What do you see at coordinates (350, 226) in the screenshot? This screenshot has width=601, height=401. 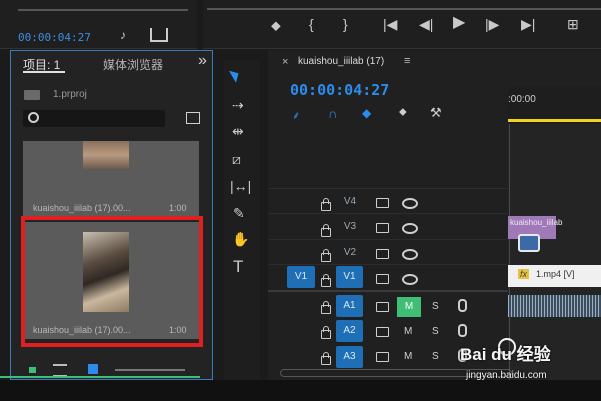 I see `track-label-v3: V3` at bounding box center [350, 226].